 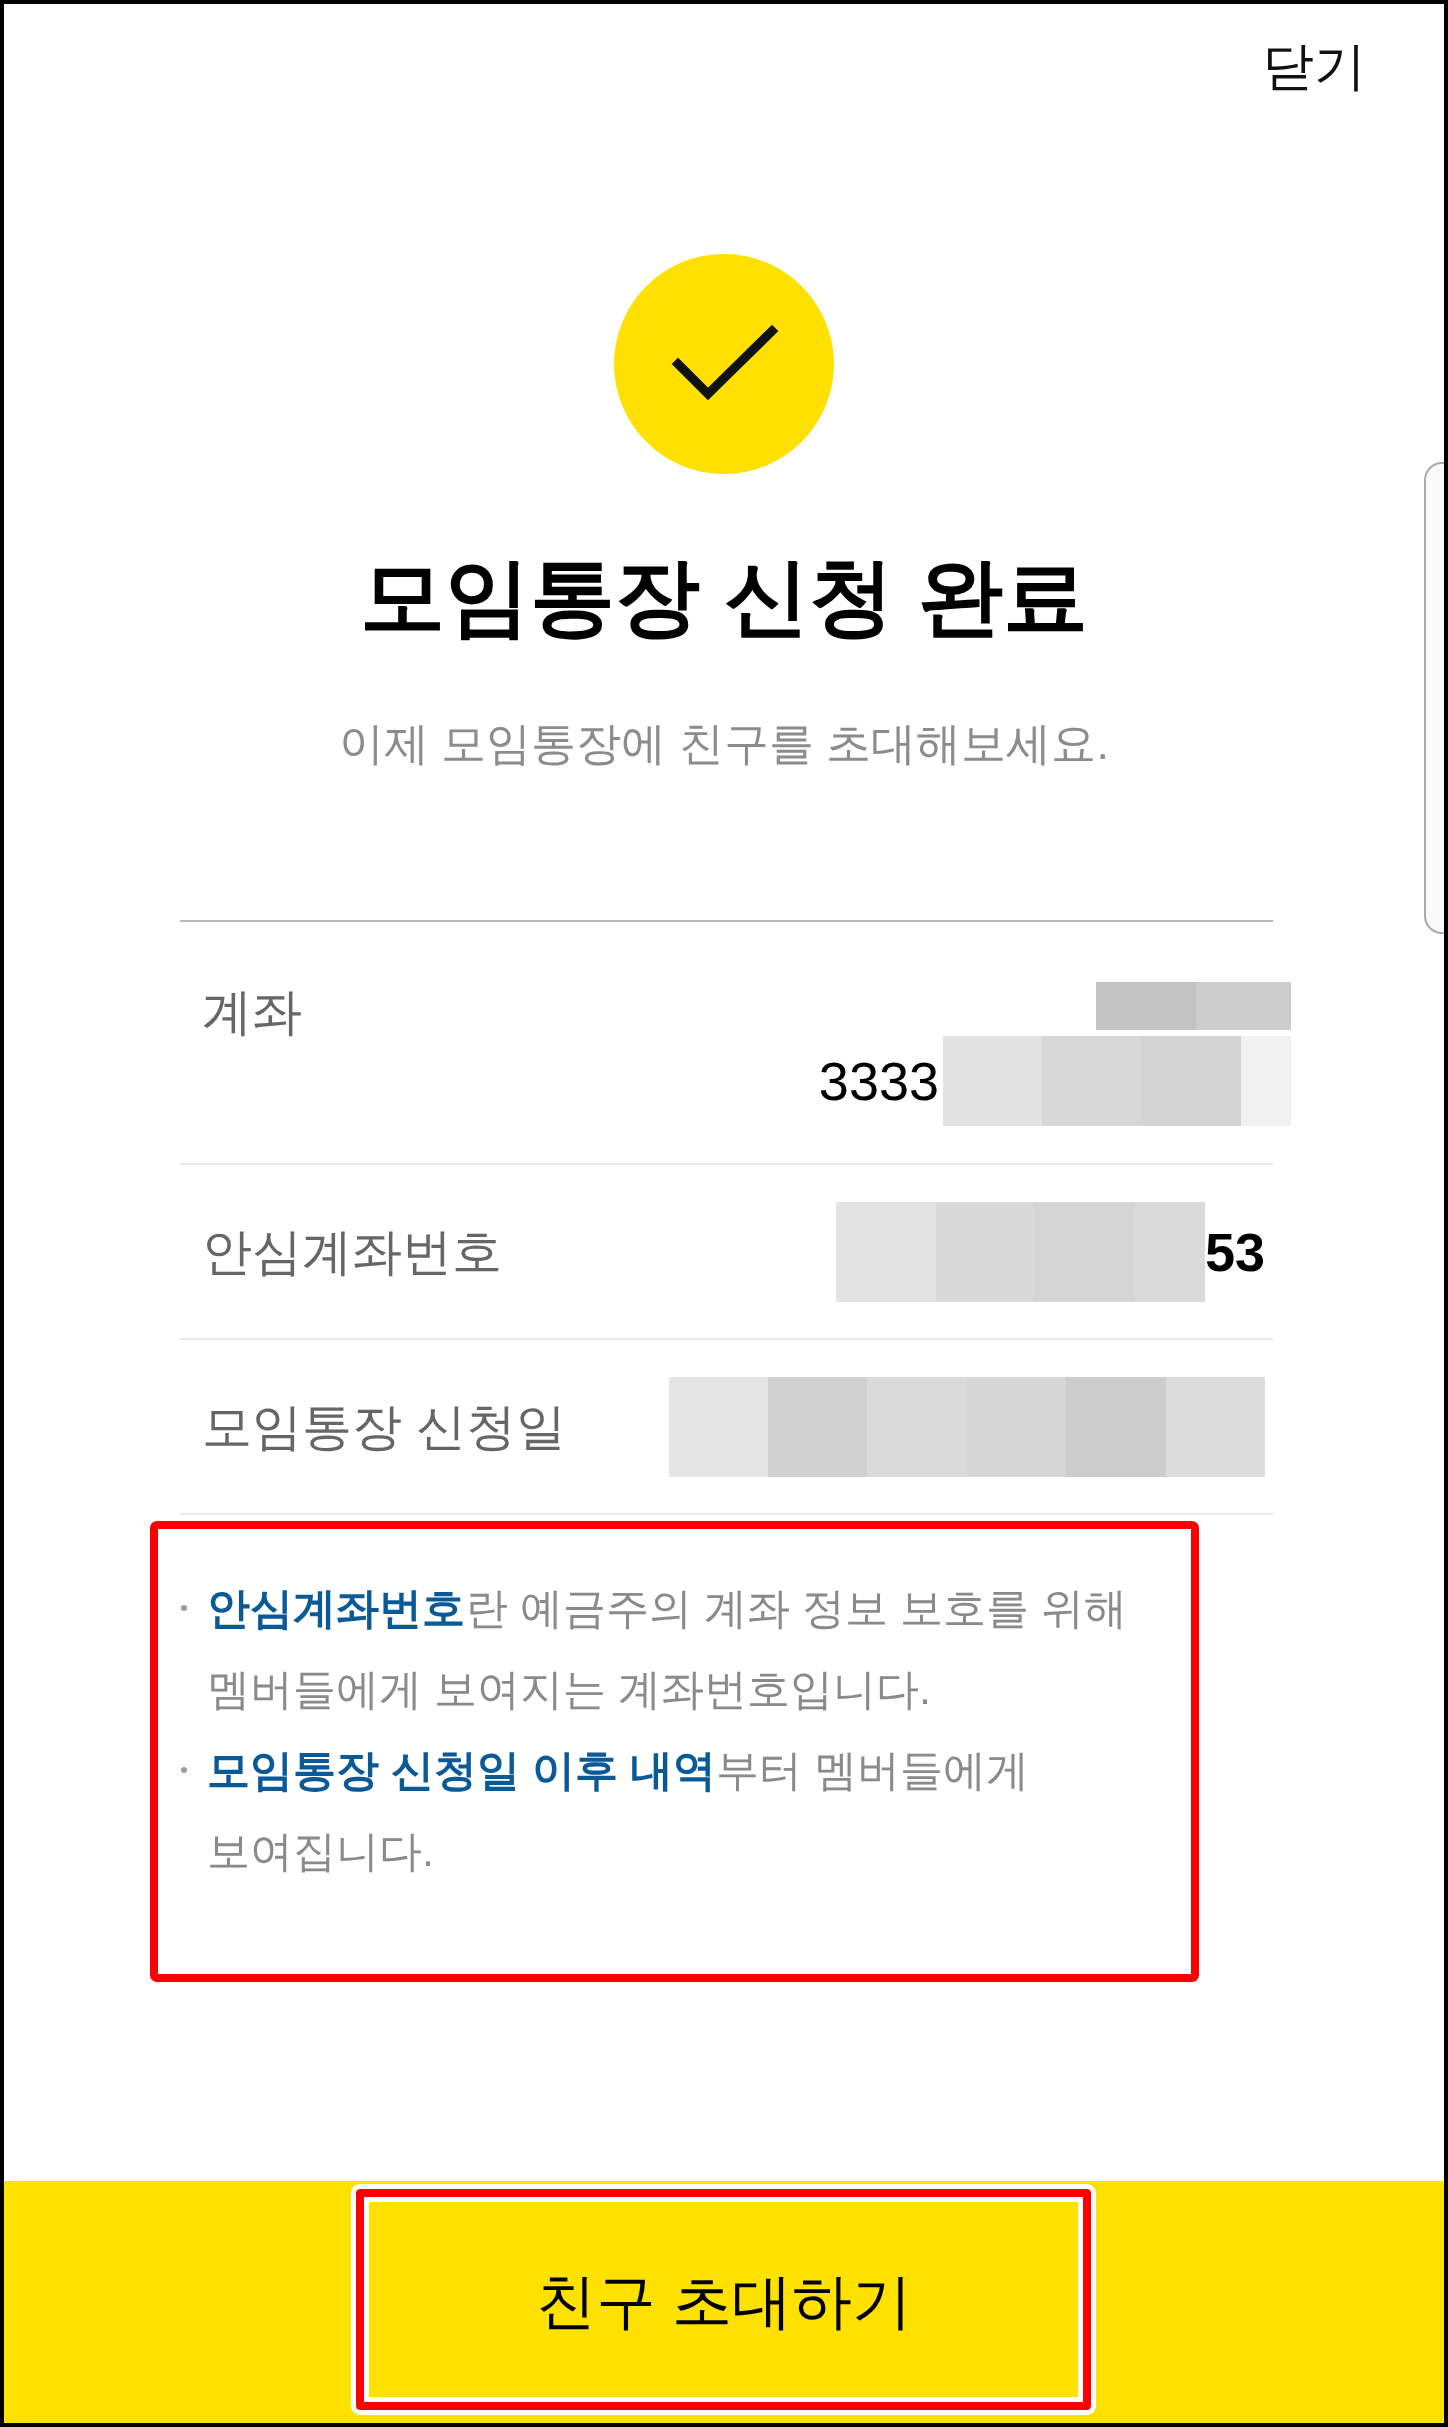 I want to click on detail-label: 모임통장 신청일, so click(x=384, y=1427).